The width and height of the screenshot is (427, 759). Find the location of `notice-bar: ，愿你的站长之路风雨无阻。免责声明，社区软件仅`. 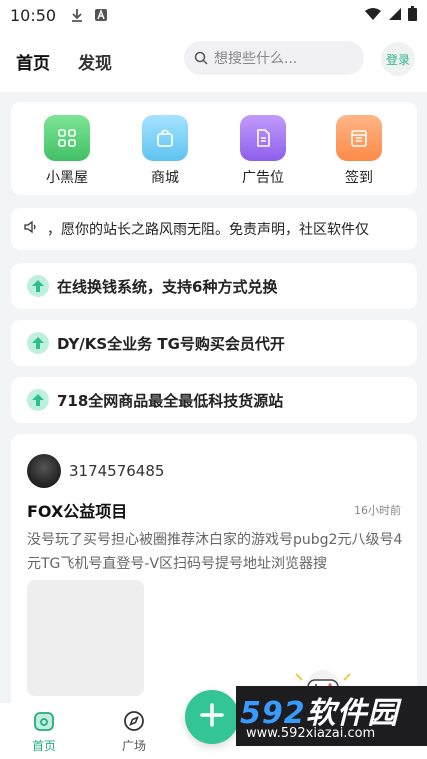

notice-bar: ，愿你的站长之路风雨无阻。免责声明，社区软件仅 is located at coordinates (214, 229).